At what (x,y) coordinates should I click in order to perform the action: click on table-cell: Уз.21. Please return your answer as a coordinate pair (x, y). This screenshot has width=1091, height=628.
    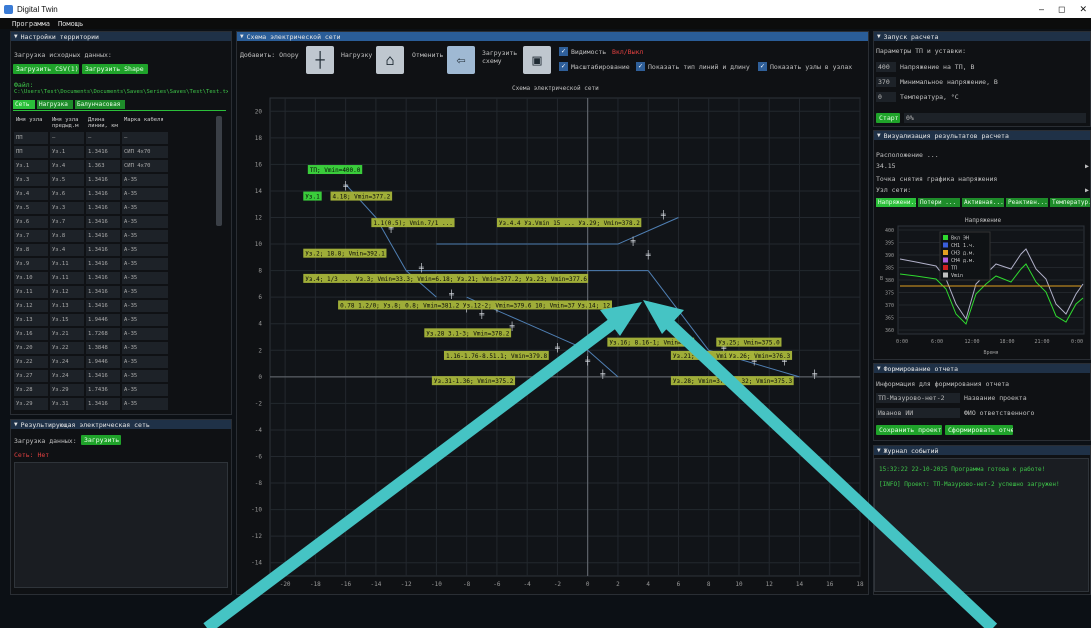
    Looking at the image, I should click on (67, 334).